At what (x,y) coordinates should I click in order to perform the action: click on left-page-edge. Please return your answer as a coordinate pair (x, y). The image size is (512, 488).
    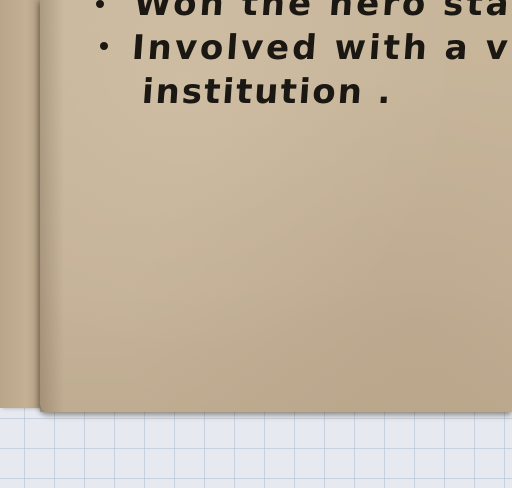
    Looking at the image, I should click on (22, 204).